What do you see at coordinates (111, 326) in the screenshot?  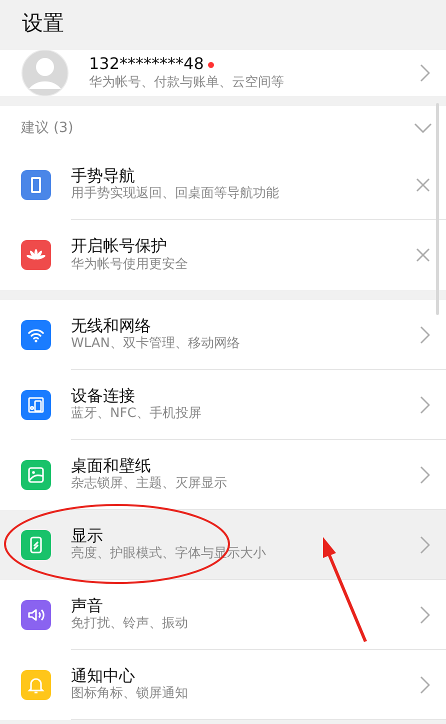 I see `item-title: 无线和网络` at bounding box center [111, 326].